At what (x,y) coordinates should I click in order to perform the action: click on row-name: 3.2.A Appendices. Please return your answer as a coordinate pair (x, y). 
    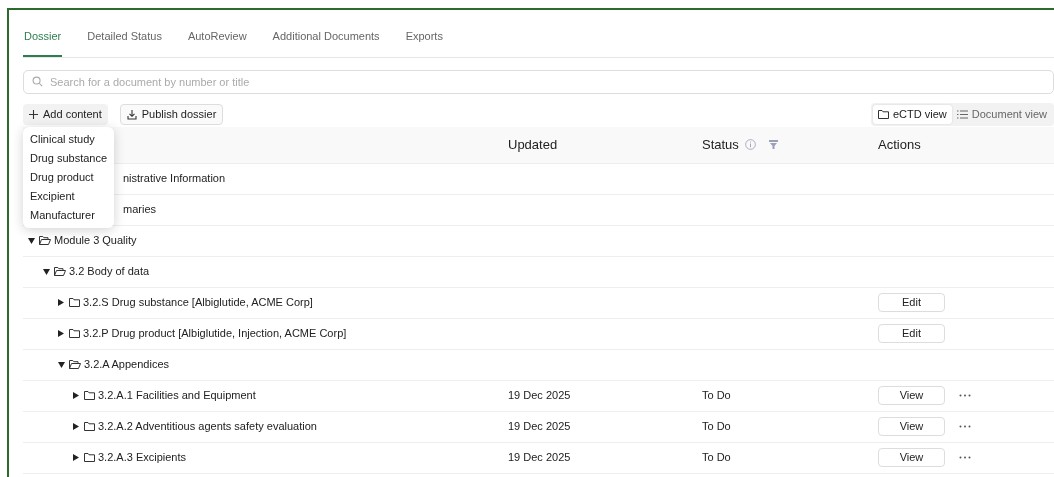
    Looking at the image, I should click on (126, 364).